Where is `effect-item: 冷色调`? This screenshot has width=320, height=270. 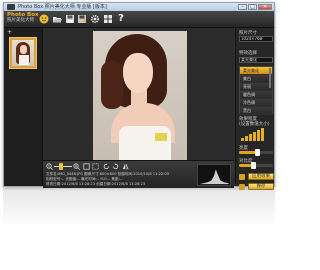
effect-item: 冷色调 is located at coordinates (256, 103).